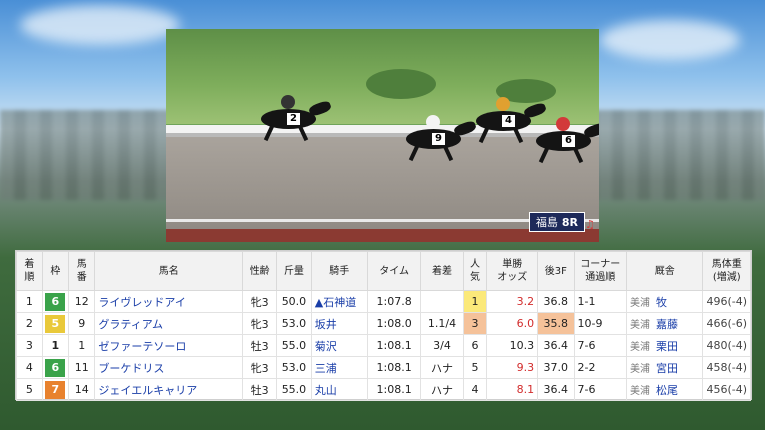 The width and height of the screenshot is (765, 430). Describe the element at coordinates (294, 271) in the screenshot. I see `col-weight: 斤量` at that location.